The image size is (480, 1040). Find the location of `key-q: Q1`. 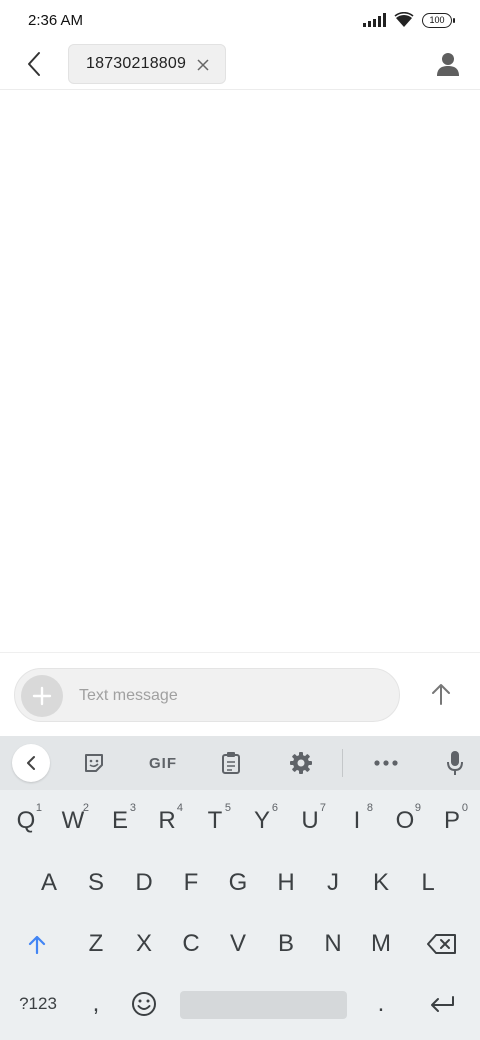

key-q: Q1 is located at coordinates (26, 821).